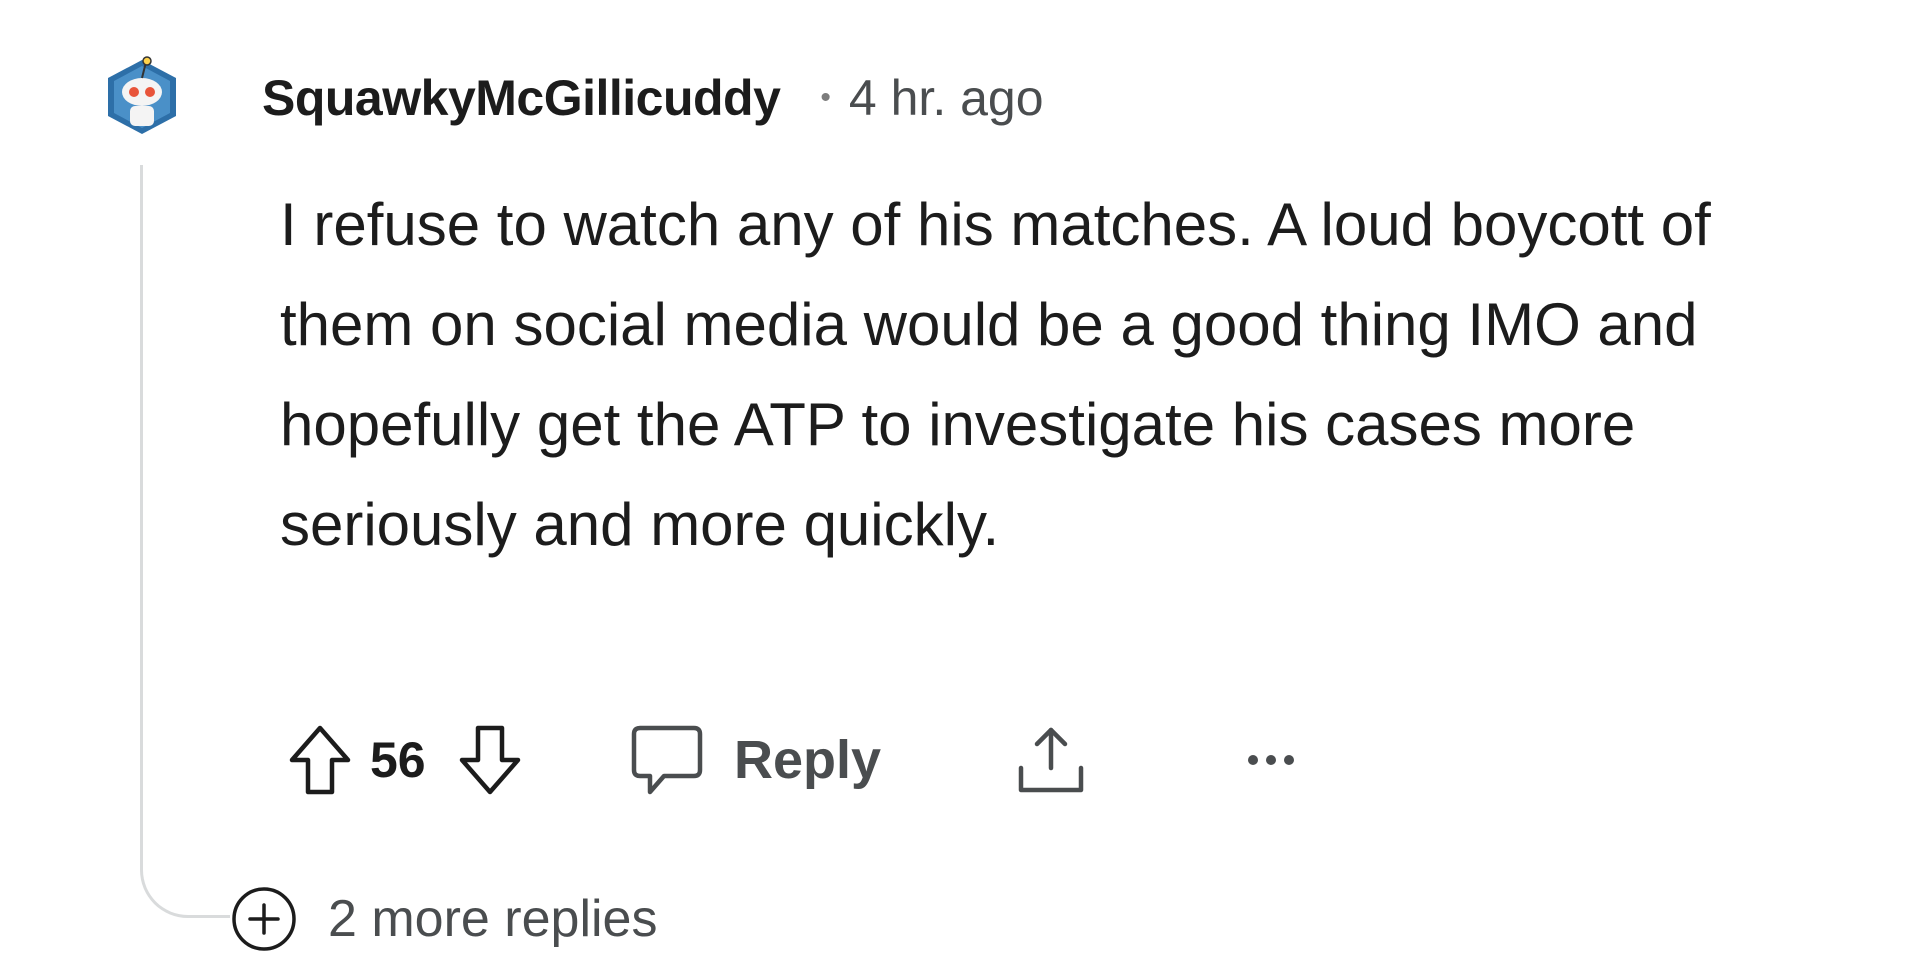  I want to click on comment-header: SquawkyMcGillicuddy • 4 hr. ago, so click(653, 98).